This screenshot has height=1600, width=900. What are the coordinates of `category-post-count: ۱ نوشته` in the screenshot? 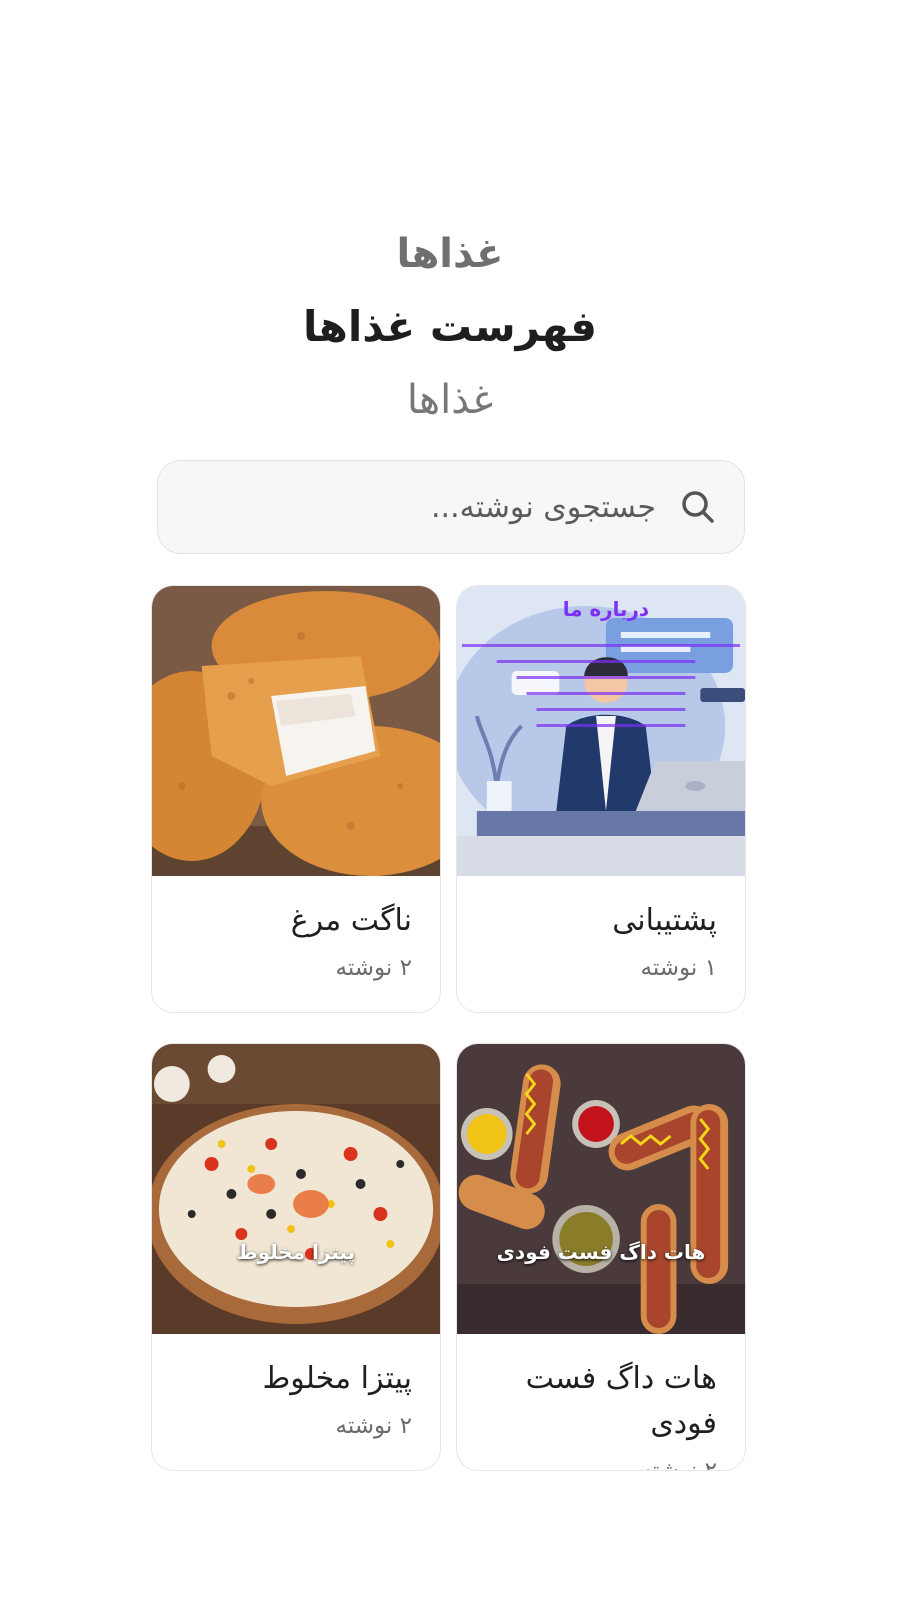 It's located at (679, 968).